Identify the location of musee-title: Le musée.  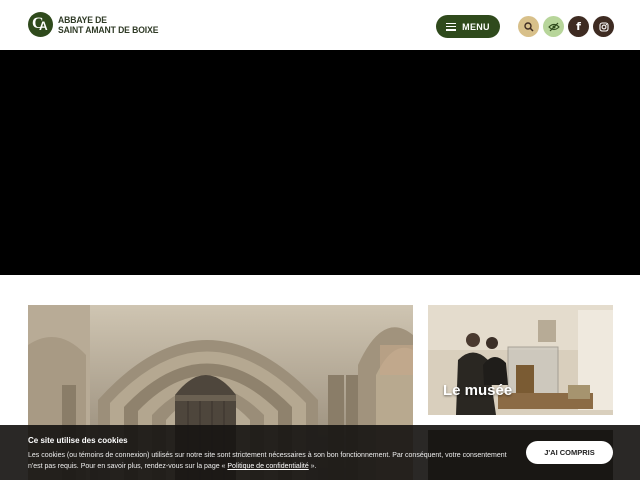
(478, 390).